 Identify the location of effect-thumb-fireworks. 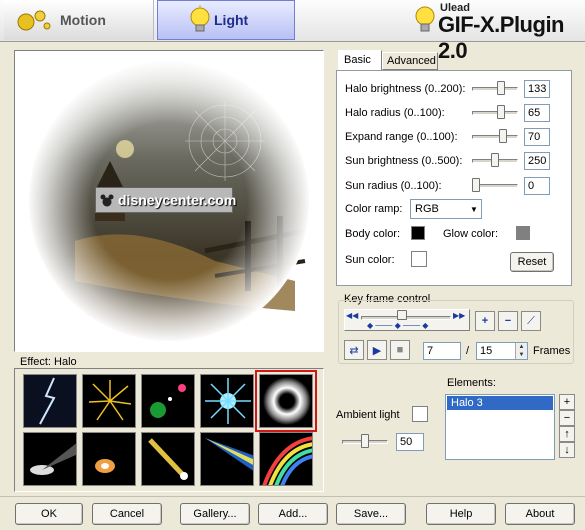
(109, 401).